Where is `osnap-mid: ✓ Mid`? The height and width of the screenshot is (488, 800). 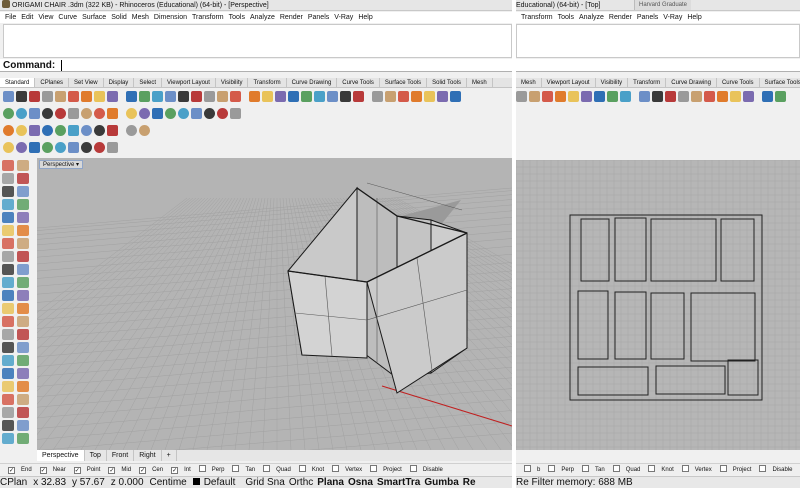
osnap-mid: ✓ Mid is located at coordinates (117, 469).